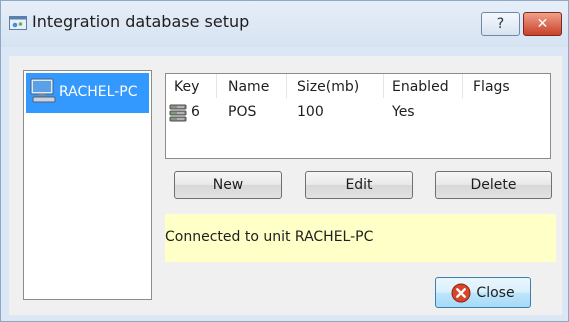  What do you see at coordinates (495, 292) in the screenshot?
I see `close-button-label: Close` at bounding box center [495, 292].